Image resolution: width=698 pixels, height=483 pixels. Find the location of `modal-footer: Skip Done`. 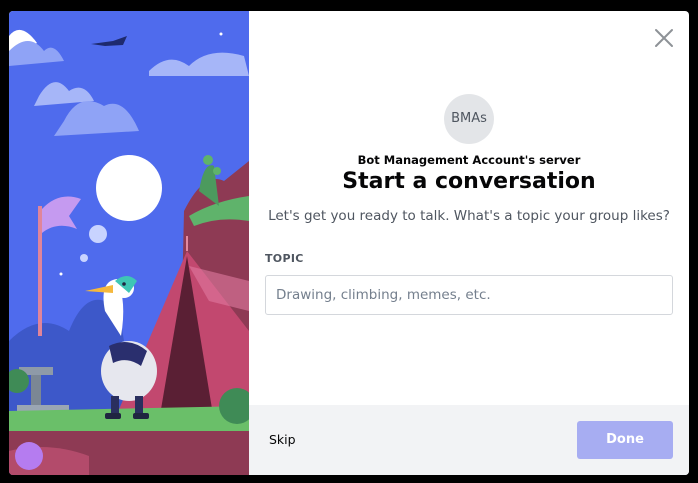

modal-footer: Skip Done is located at coordinates (469, 440).